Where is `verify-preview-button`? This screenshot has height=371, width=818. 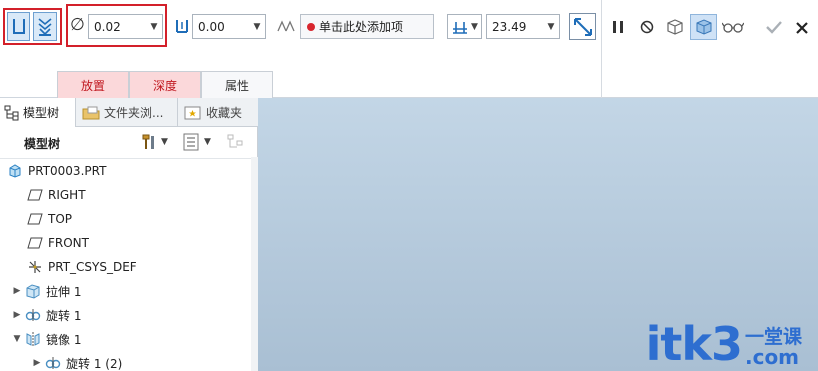 verify-preview-button is located at coordinates (703, 27).